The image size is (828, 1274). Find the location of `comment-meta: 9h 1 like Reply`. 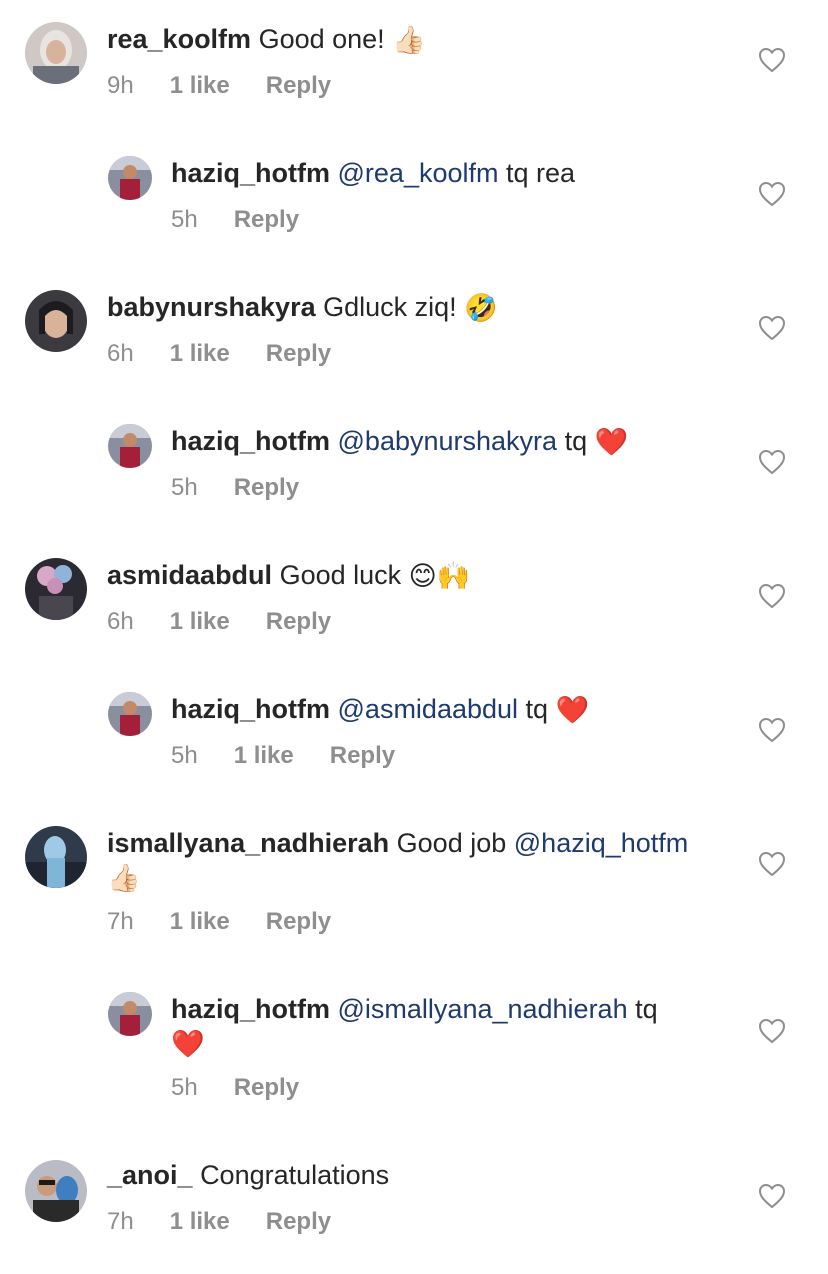

comment-meta: 9h 1 like Reply is located at coordinates (237, 86).